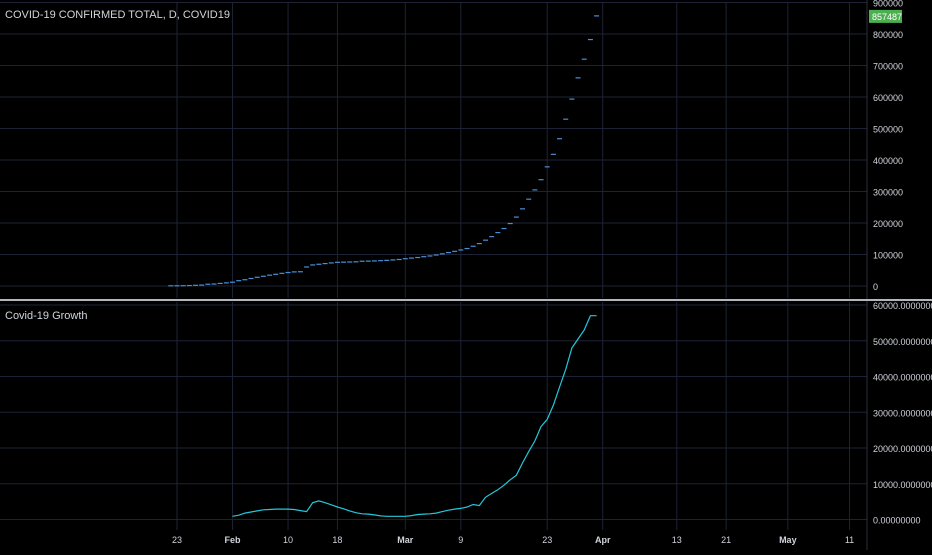 This screenshot has width=932, height=555. Describe the element at coordinates (726, 540) in the screenshot. I see `x-tick-label: 21` at that location.